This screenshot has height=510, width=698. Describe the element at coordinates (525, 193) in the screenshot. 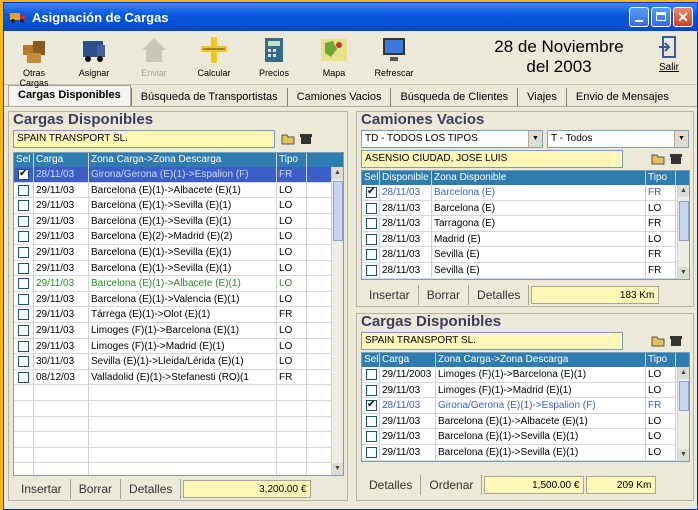

I see `table-row: 28/11/03Barcelona (E)FR` at that location.